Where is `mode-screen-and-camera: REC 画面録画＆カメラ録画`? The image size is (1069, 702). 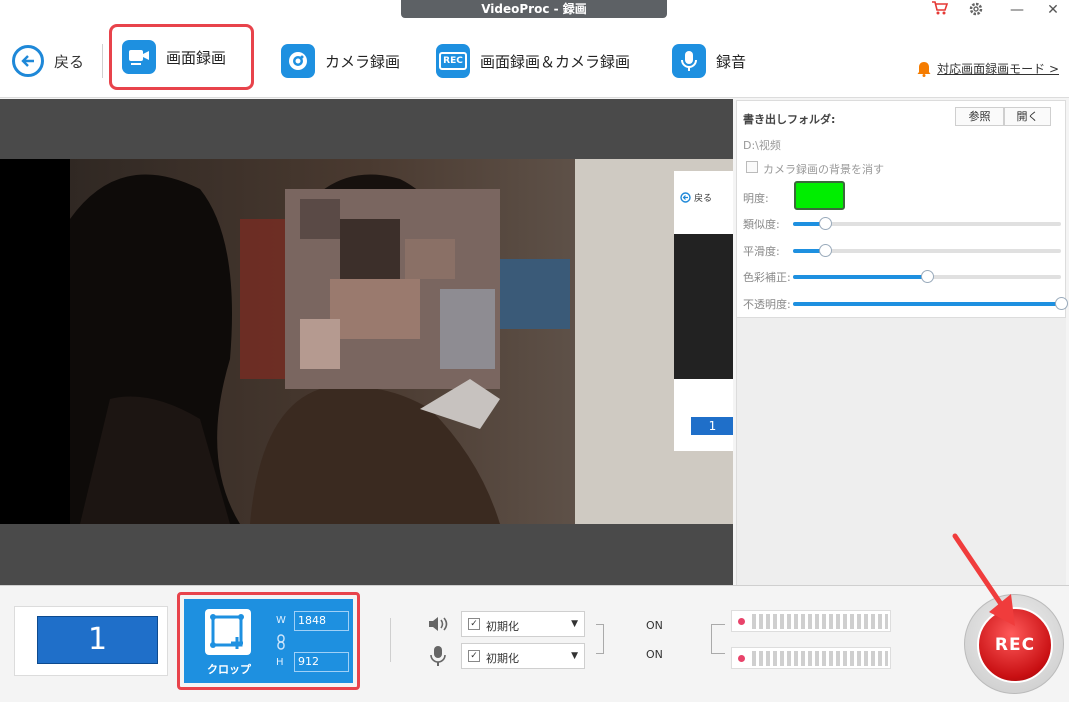 mode-screen-and-camera: REC 画面録画＆カメラ録画 is located at coordinates (533, 61).